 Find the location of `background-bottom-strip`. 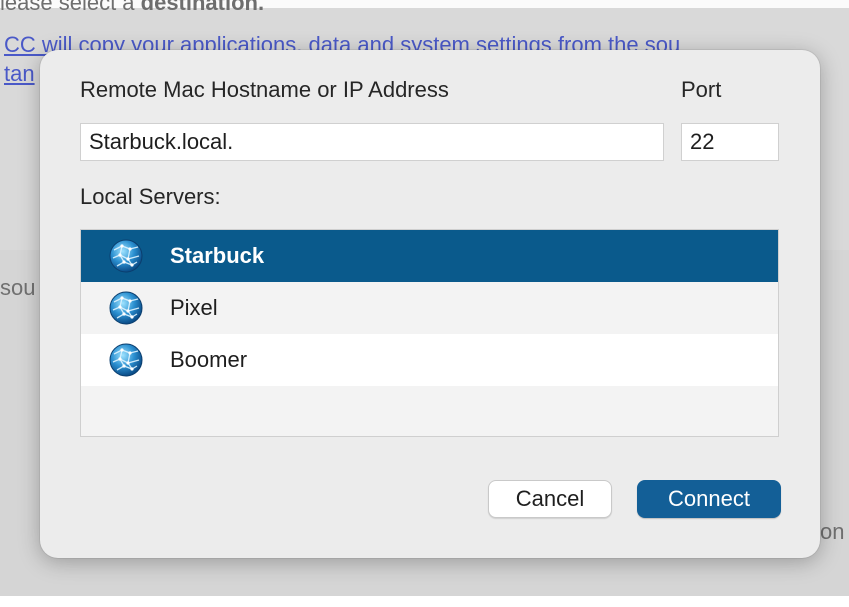

background-bottom-strip is located at coordinates (424, 601).